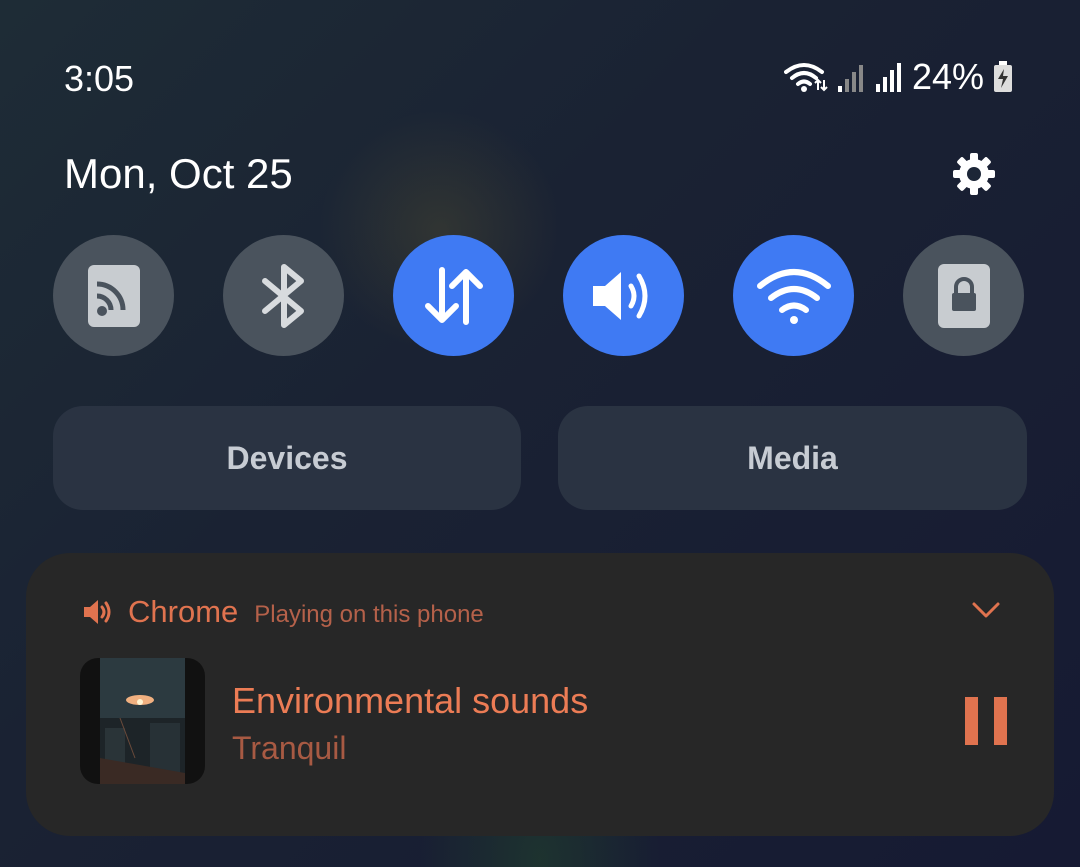 The image size is (1080, 867). I want to click on tile-sound, so click(623, 295).